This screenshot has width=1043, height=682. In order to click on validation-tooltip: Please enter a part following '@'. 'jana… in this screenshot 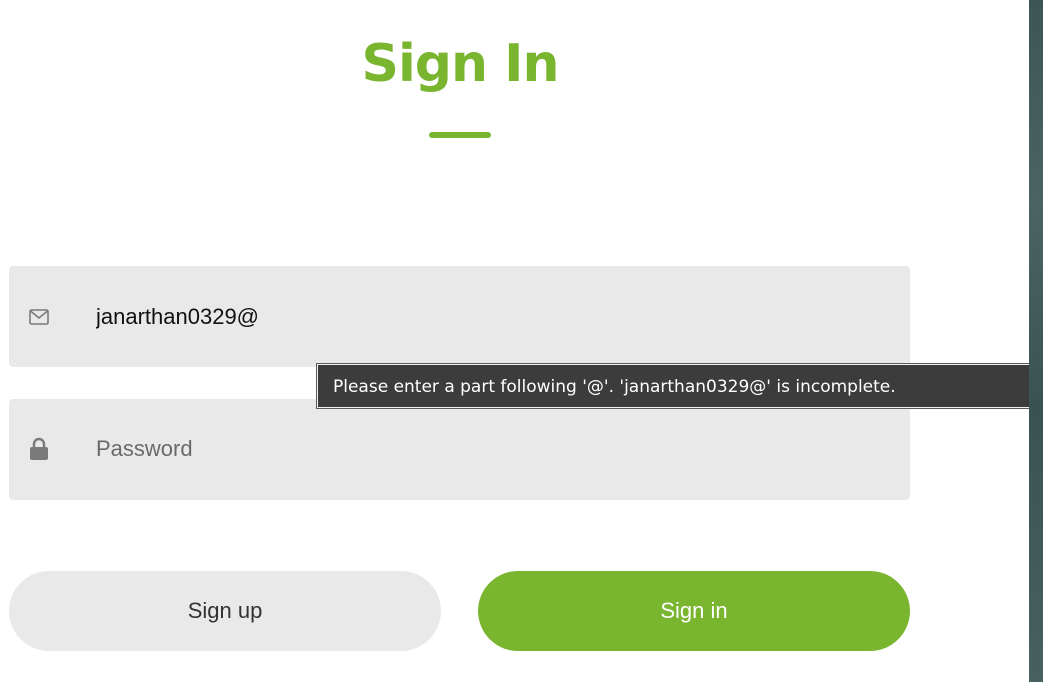, I will do `click(677, 386)`.